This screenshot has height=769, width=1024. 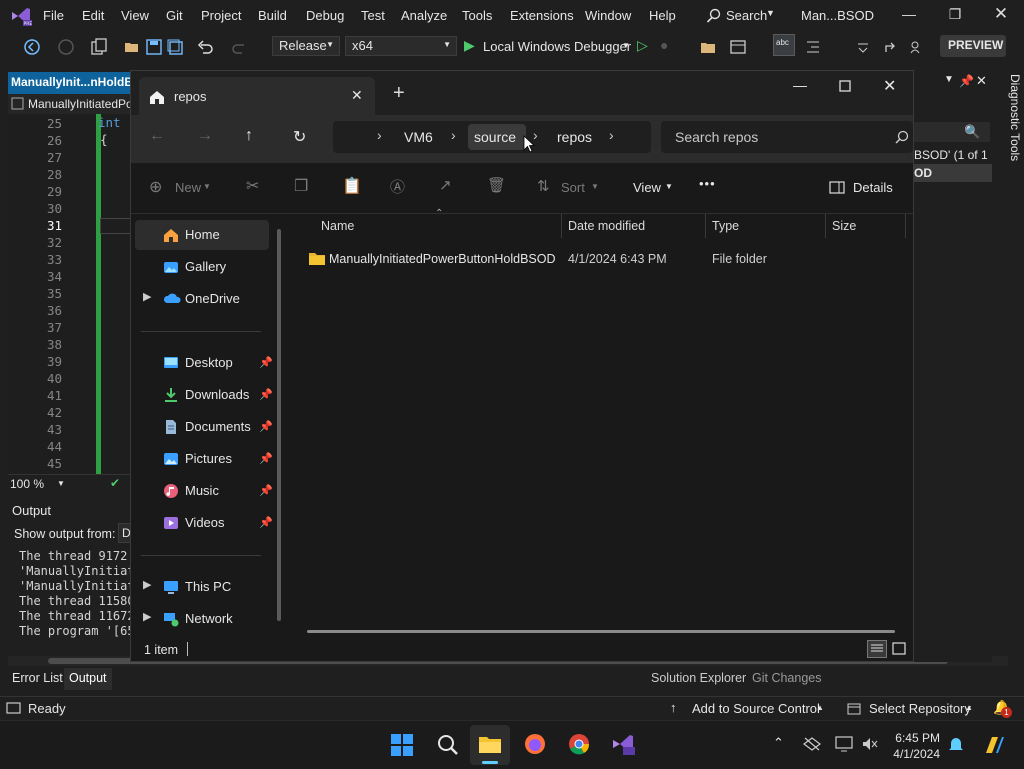 I want to click on back-arrow-icon: ←, so click(x=157, y=136).